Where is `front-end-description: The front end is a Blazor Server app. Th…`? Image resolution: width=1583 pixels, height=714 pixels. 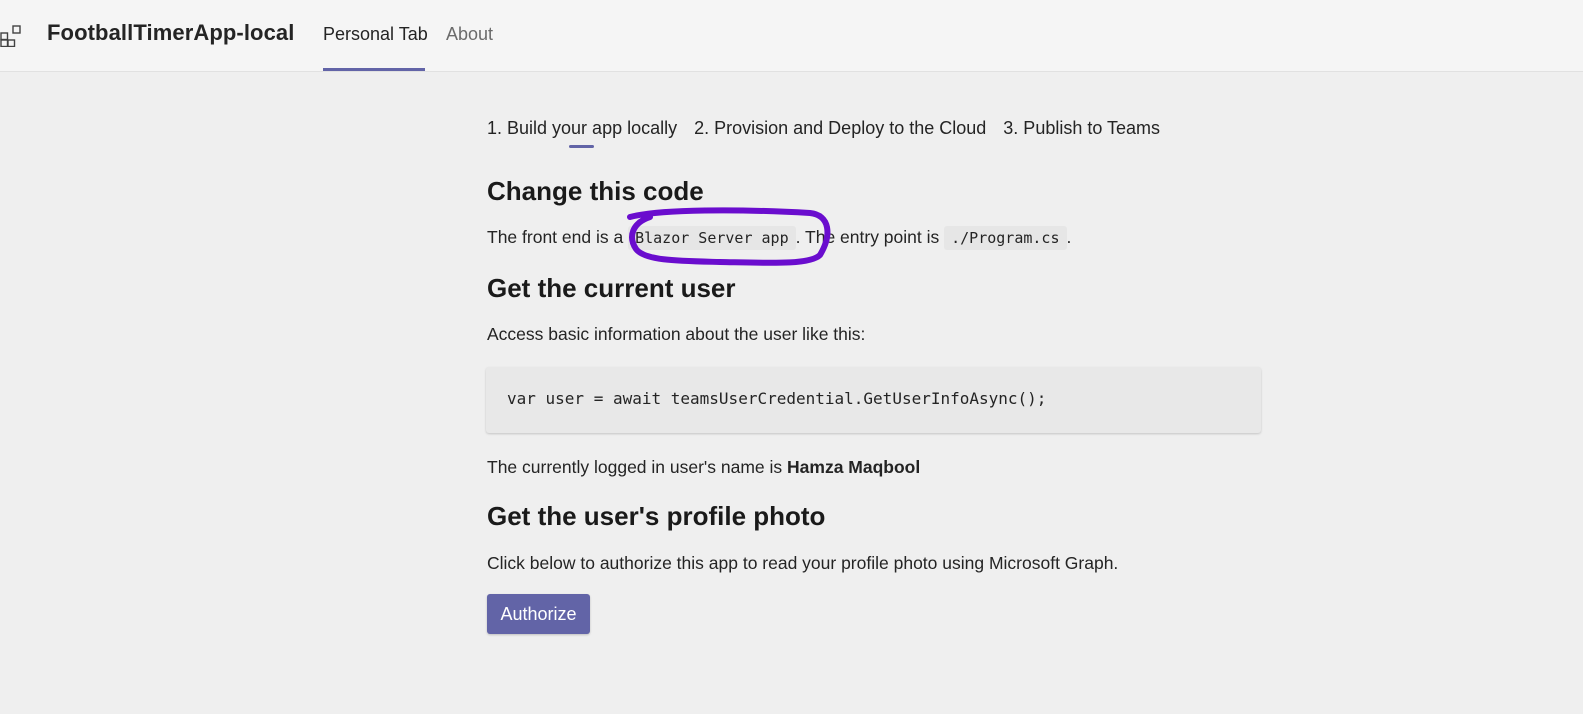
front-end-description: The front end is a Blazor Server app. Th… is located at coordinates (779, 238).